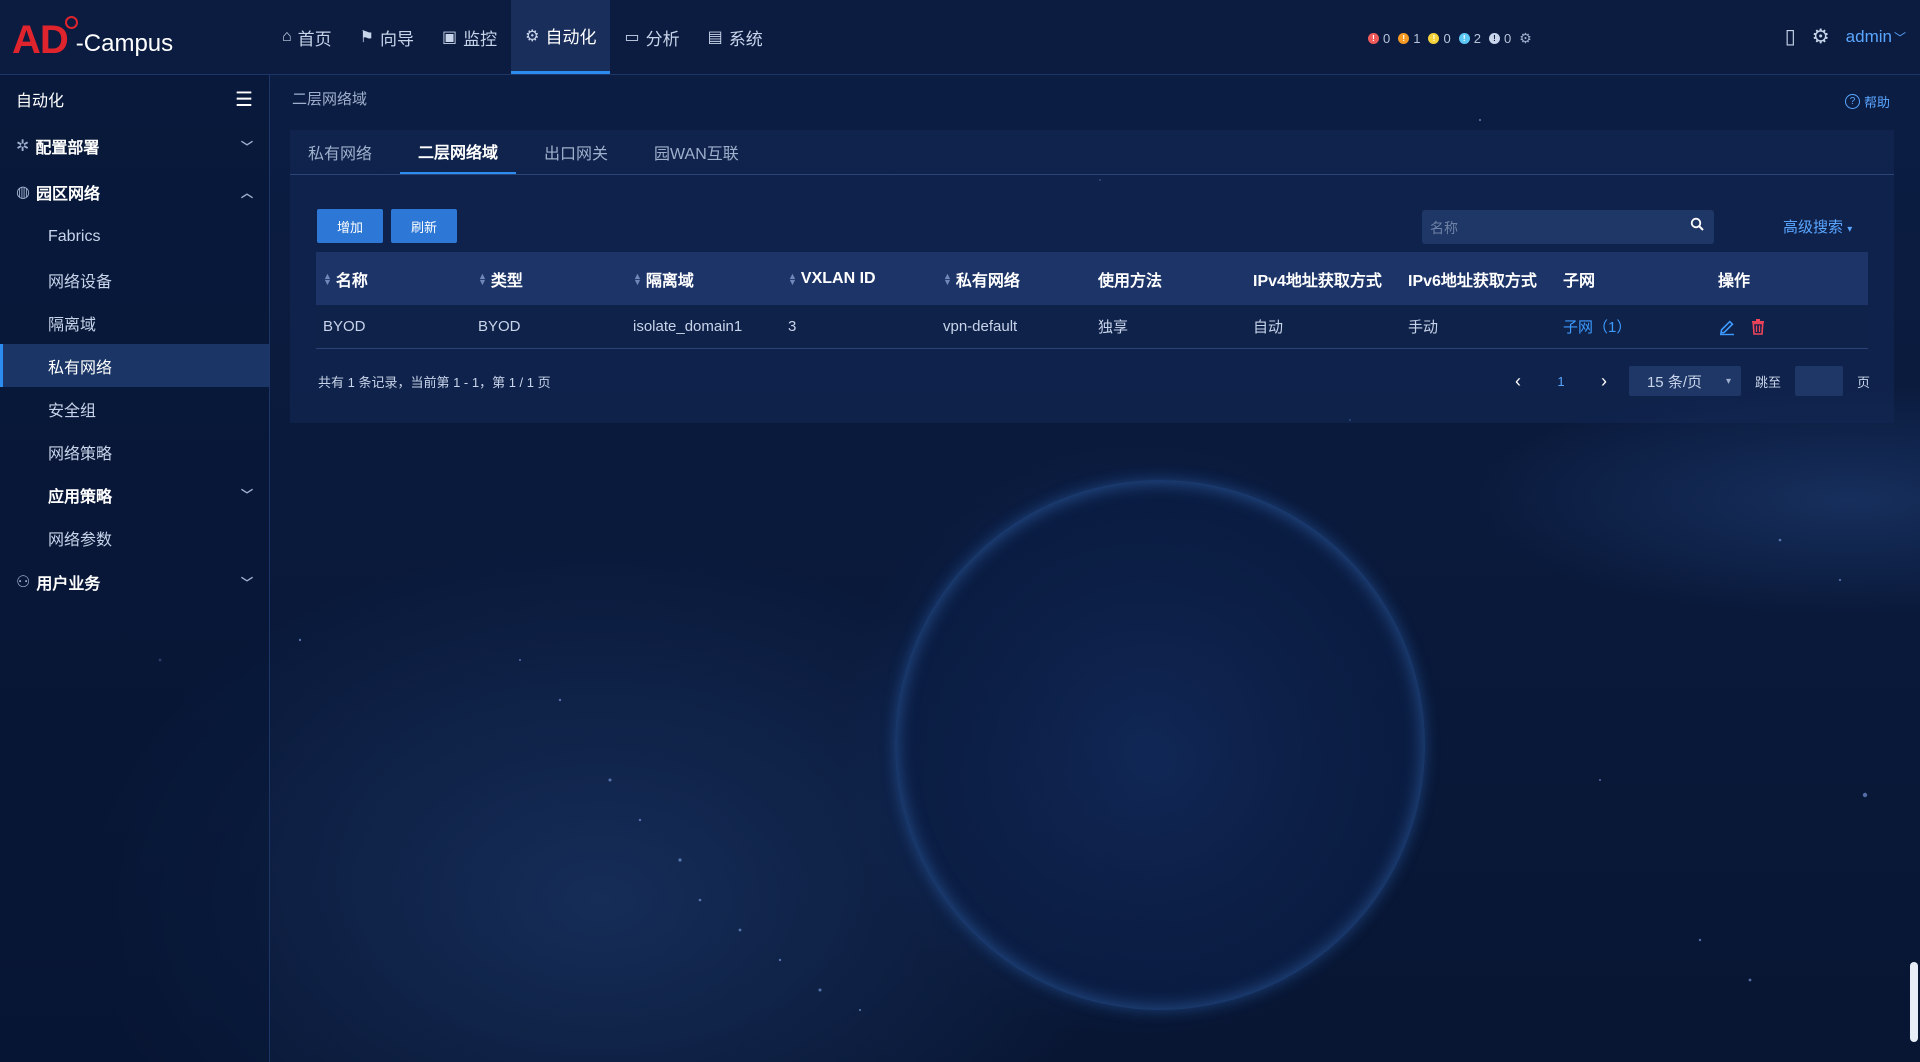  Describe the element at coordinates (23, 192) in the screenshot. I see `globe-icon: ◍` at that location.